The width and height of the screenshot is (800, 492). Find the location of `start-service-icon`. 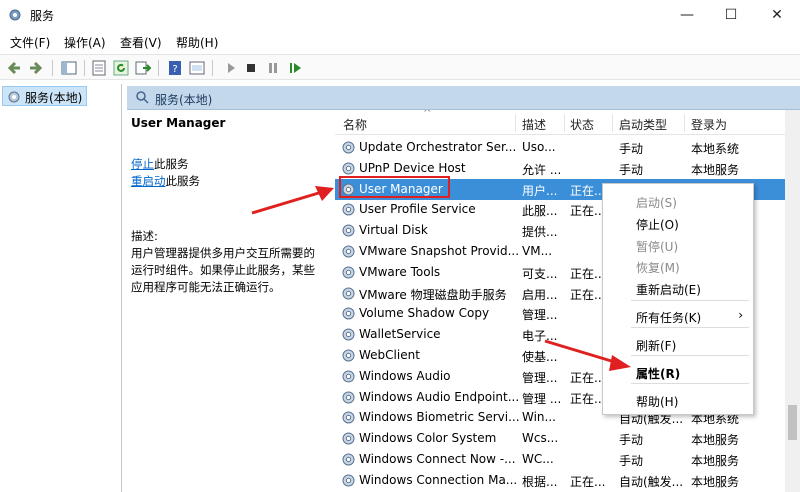

start-service-icon is located at coordinates (231, 68).